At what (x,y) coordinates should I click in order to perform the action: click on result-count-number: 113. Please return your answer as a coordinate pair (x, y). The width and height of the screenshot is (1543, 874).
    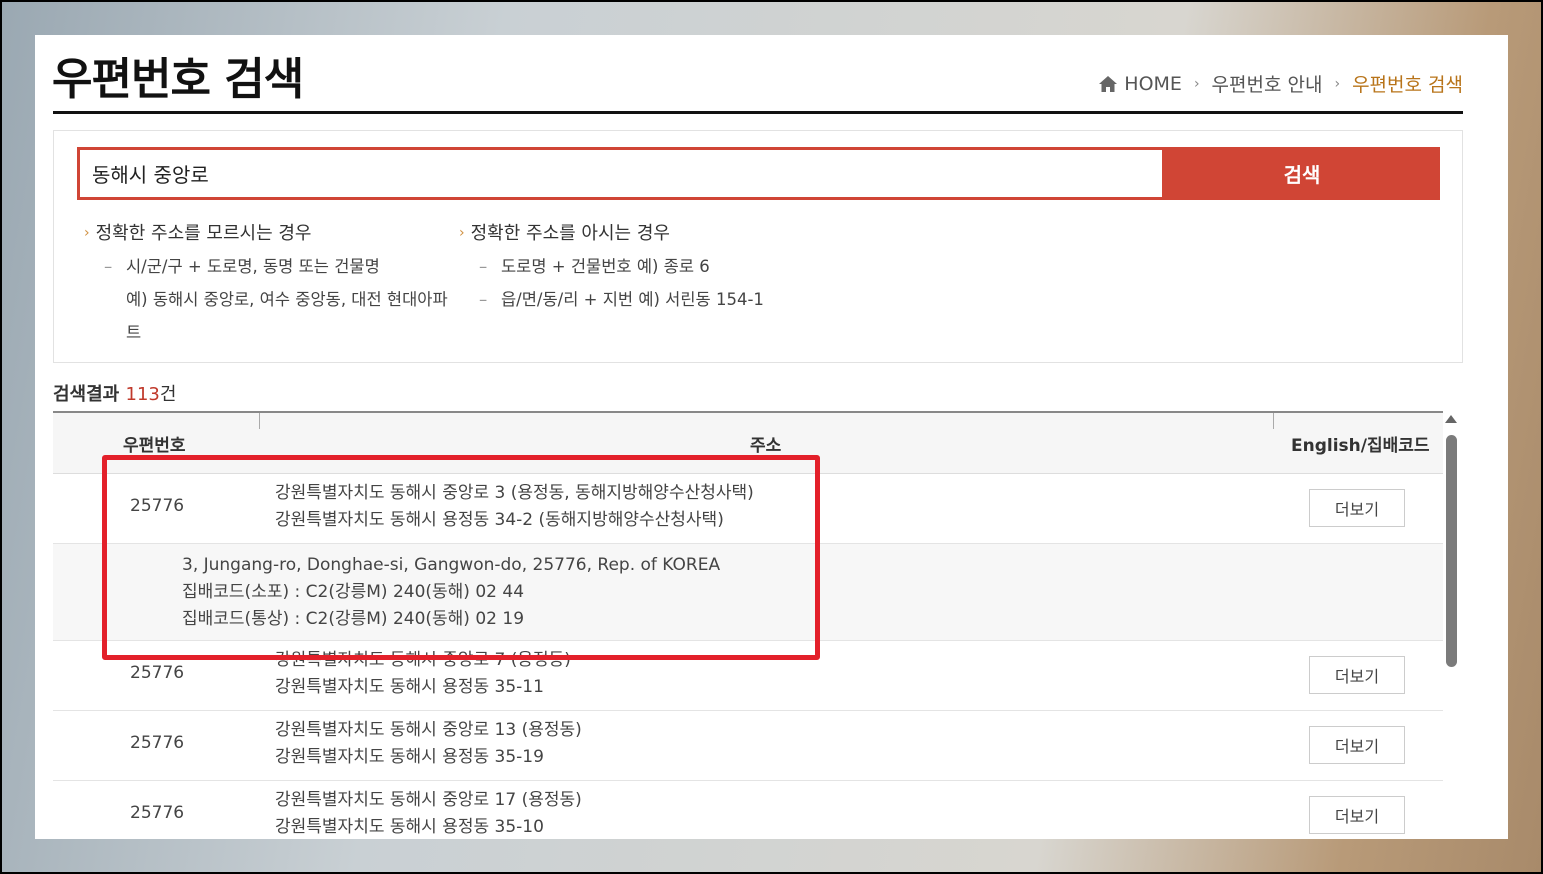
    Looking at the image, I should click on (142, 394).